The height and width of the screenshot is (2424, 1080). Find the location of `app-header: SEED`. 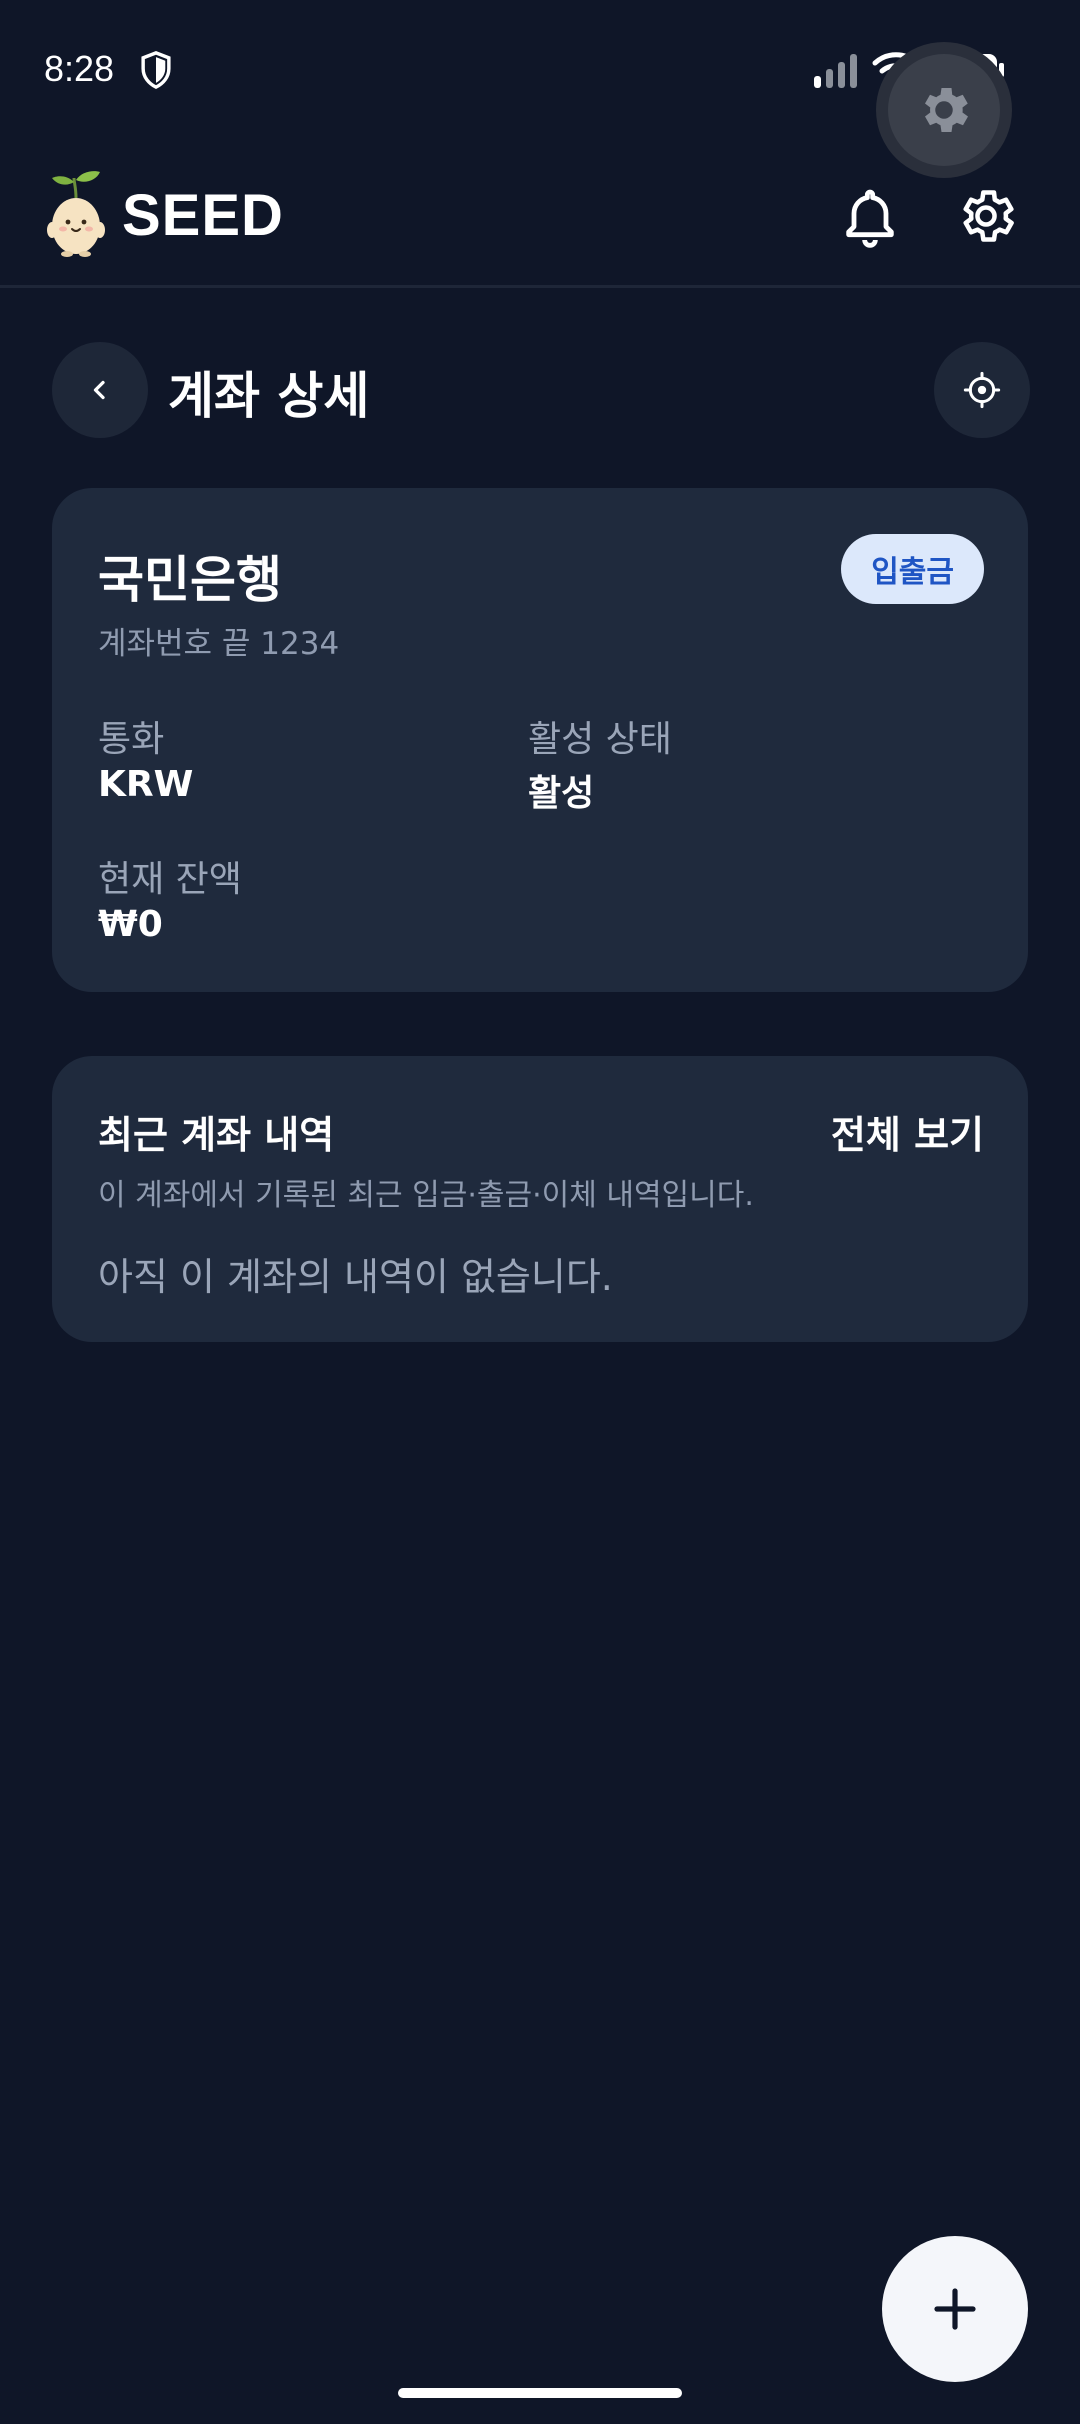

app-header: SEED is located at coordinates (540, 214).